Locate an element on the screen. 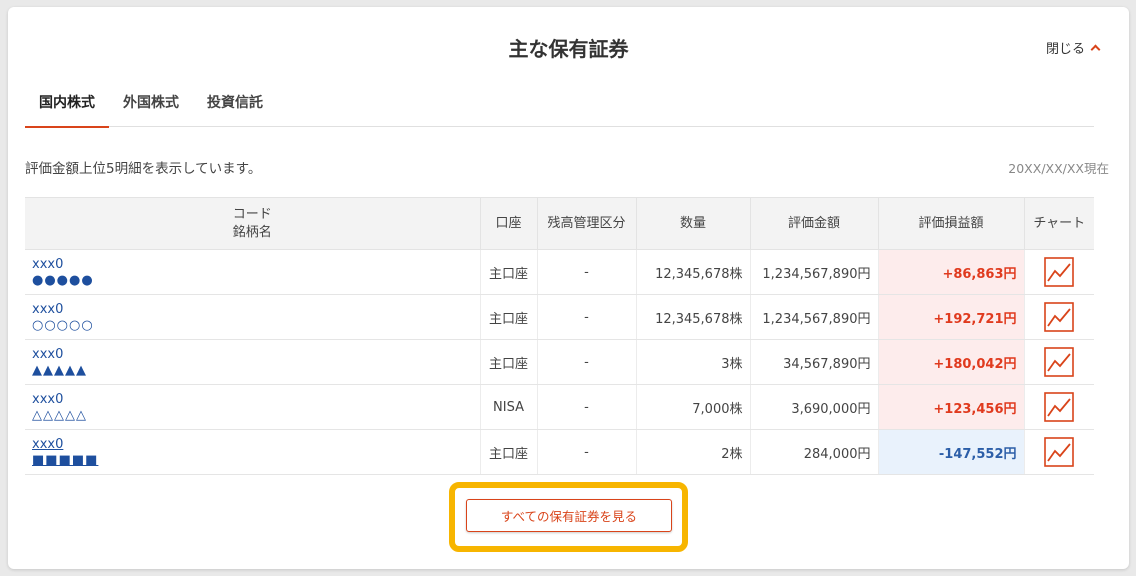 The width and height of the screenshot is (1136, 576). summary-note: 評価金額上位5明細を表示しています。 is located at coordinates (143, 169).